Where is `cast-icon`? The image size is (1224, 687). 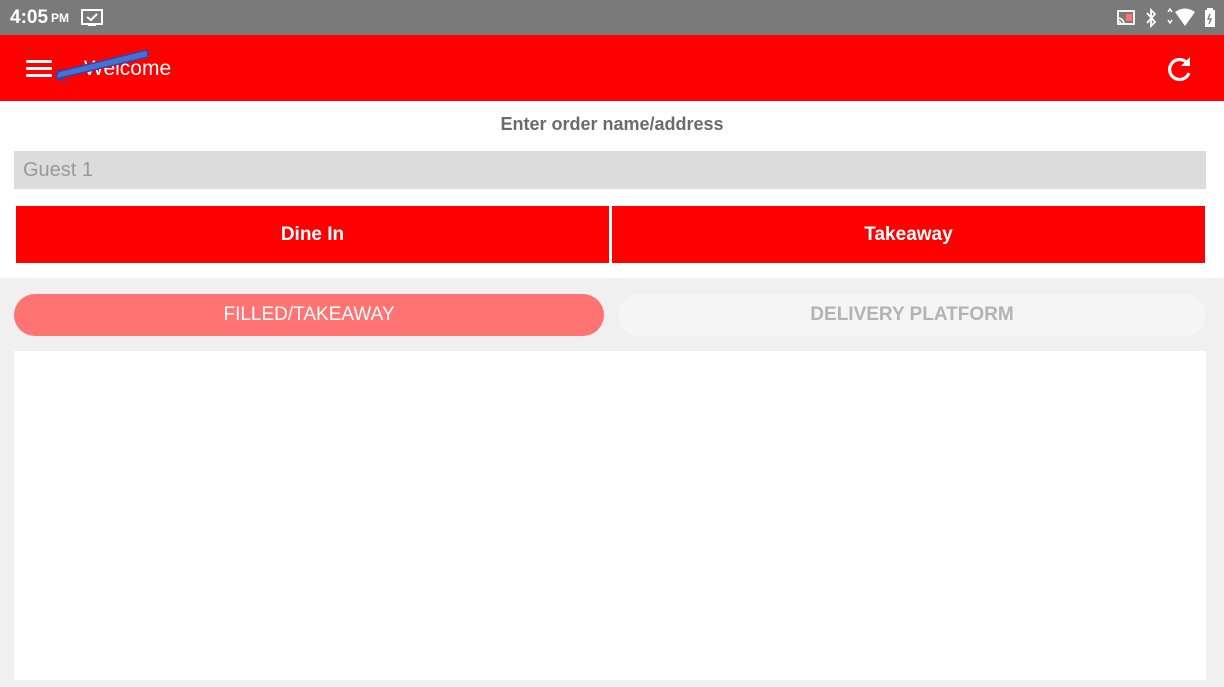 cast-icon is located at coordinates (1126, 17).